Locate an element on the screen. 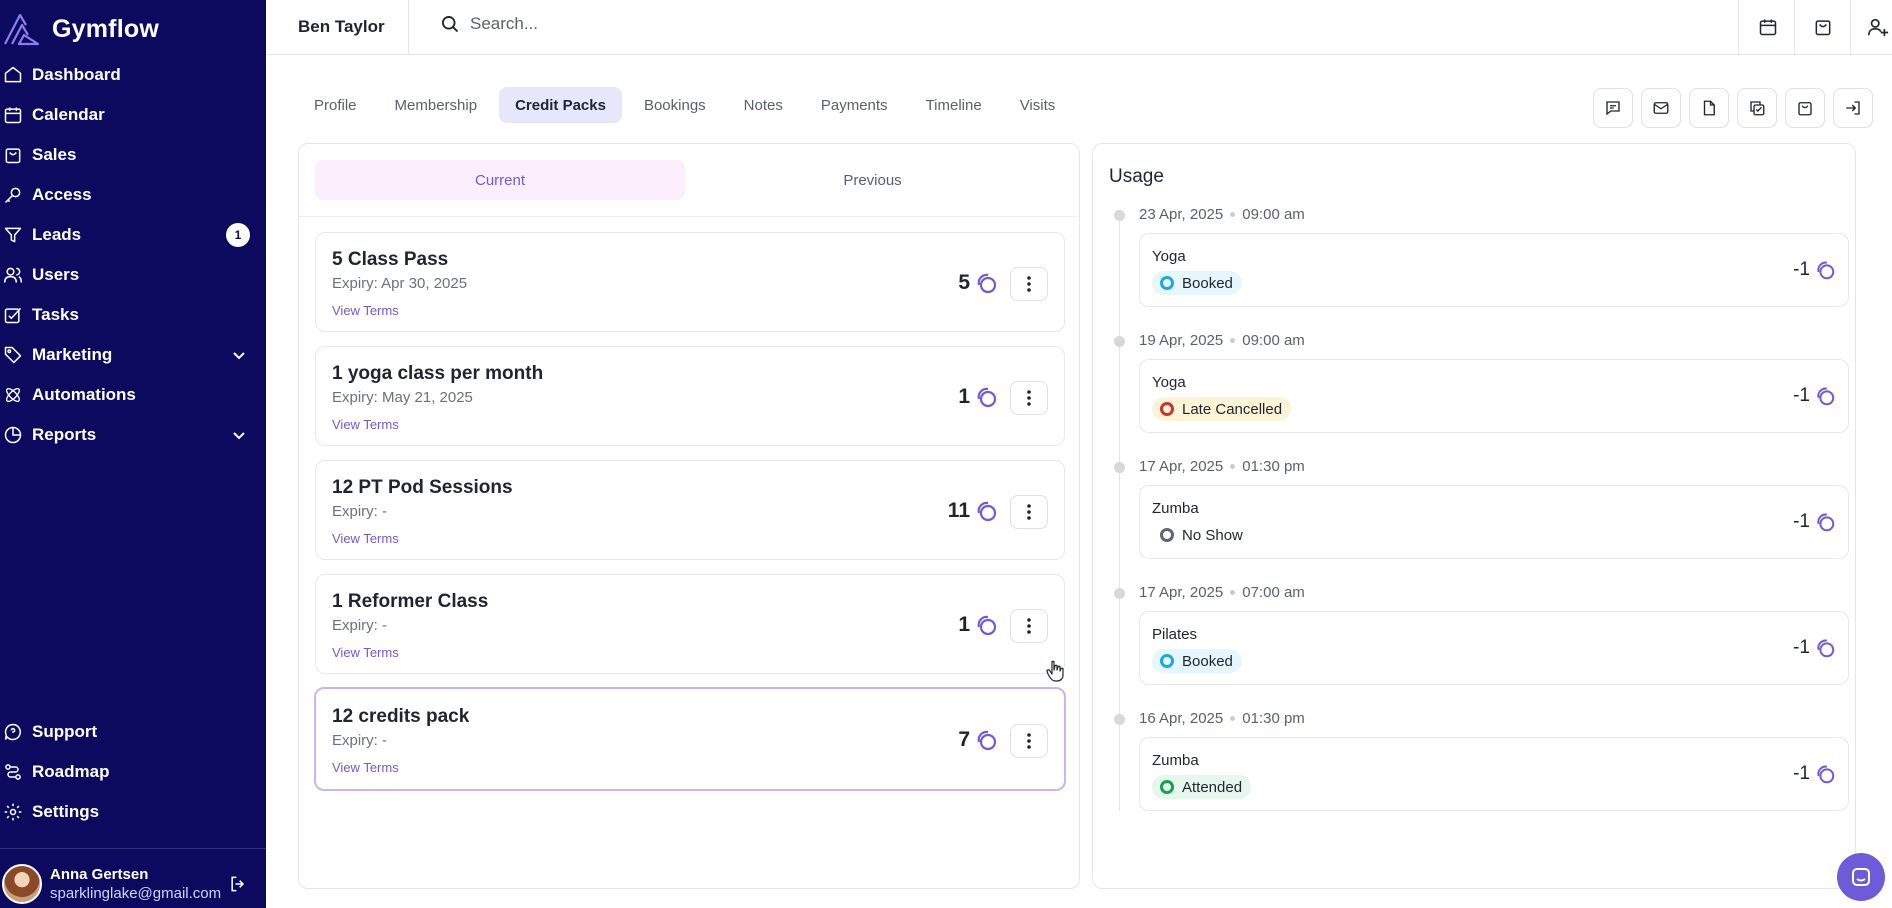 The image size is (1892, 908). send-email-button is located at coordinates (1661, 108).